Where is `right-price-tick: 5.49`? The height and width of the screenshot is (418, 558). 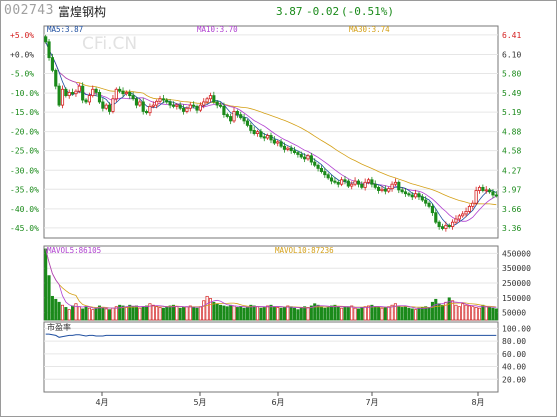
right-price-tick: 5.49 is located at coordinates (511, 93).